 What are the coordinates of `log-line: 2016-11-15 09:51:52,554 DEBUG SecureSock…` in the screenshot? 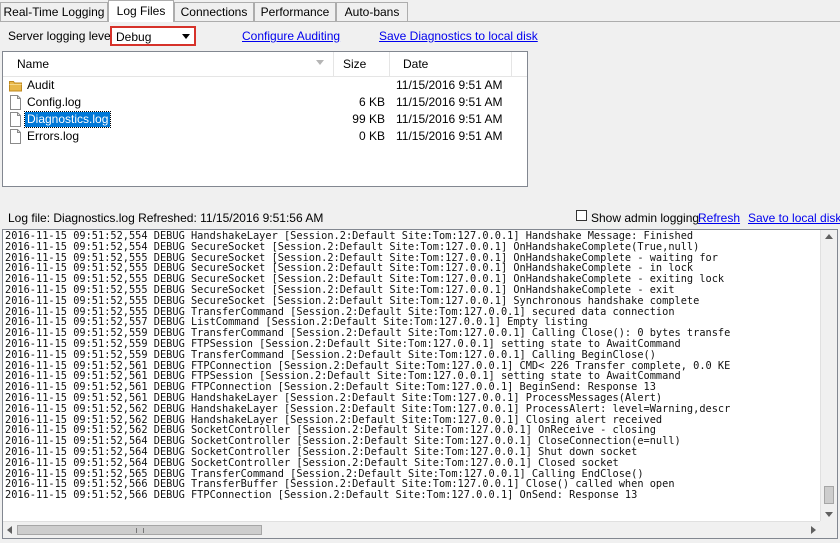 It's located at (352, 246).